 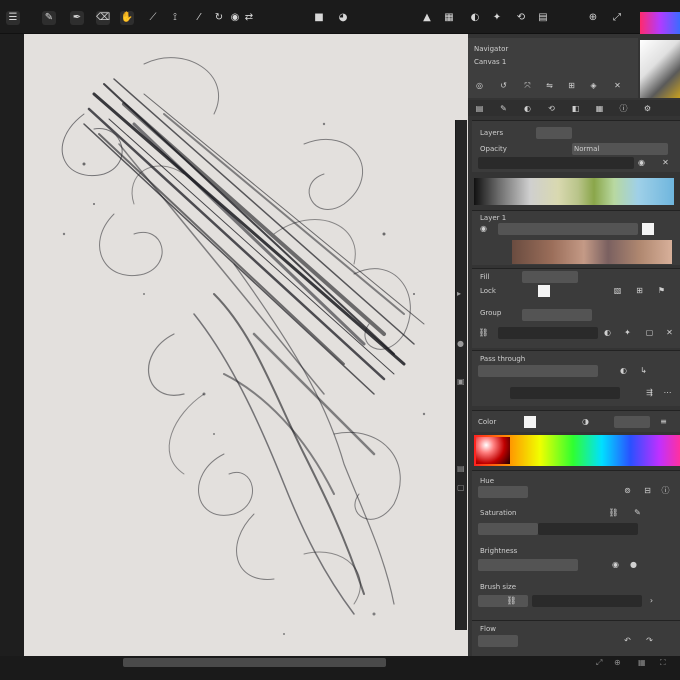 What do you see at coordinates (527, 85) in the screenshot?
I see `fit-icon: ⤧` at bounding box center [527, 85].